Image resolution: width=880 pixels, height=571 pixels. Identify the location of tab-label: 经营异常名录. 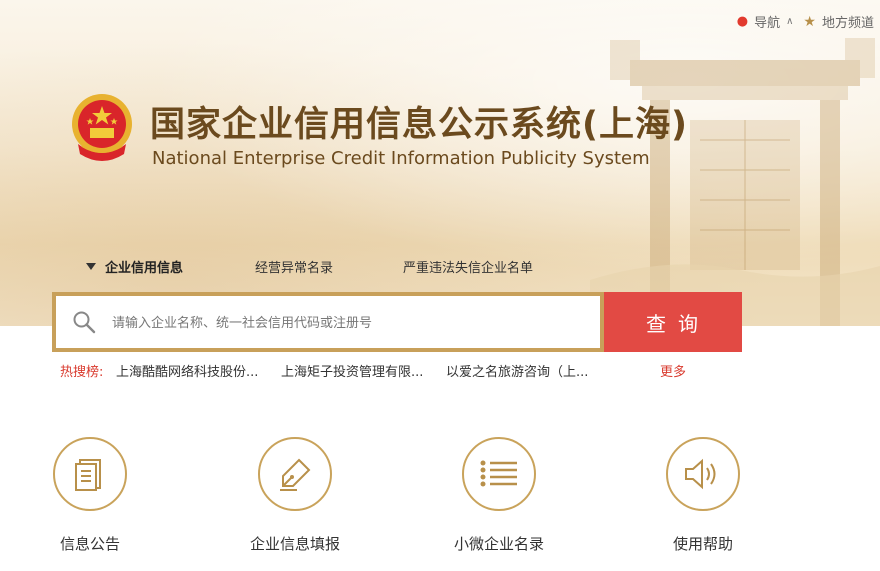
(294, 268).